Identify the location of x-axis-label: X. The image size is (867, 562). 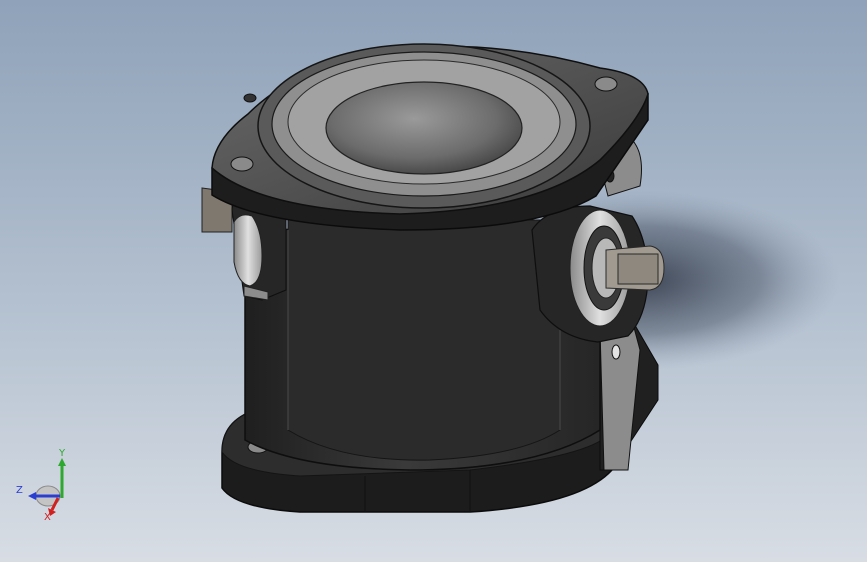
(47, 517).